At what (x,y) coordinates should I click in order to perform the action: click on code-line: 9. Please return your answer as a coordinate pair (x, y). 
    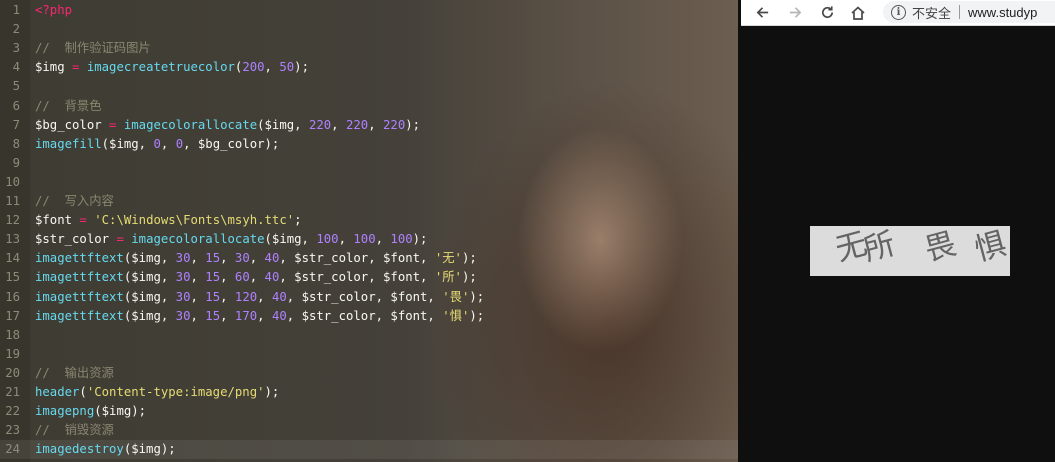
    Looking at the image, I should click on (369, 163).